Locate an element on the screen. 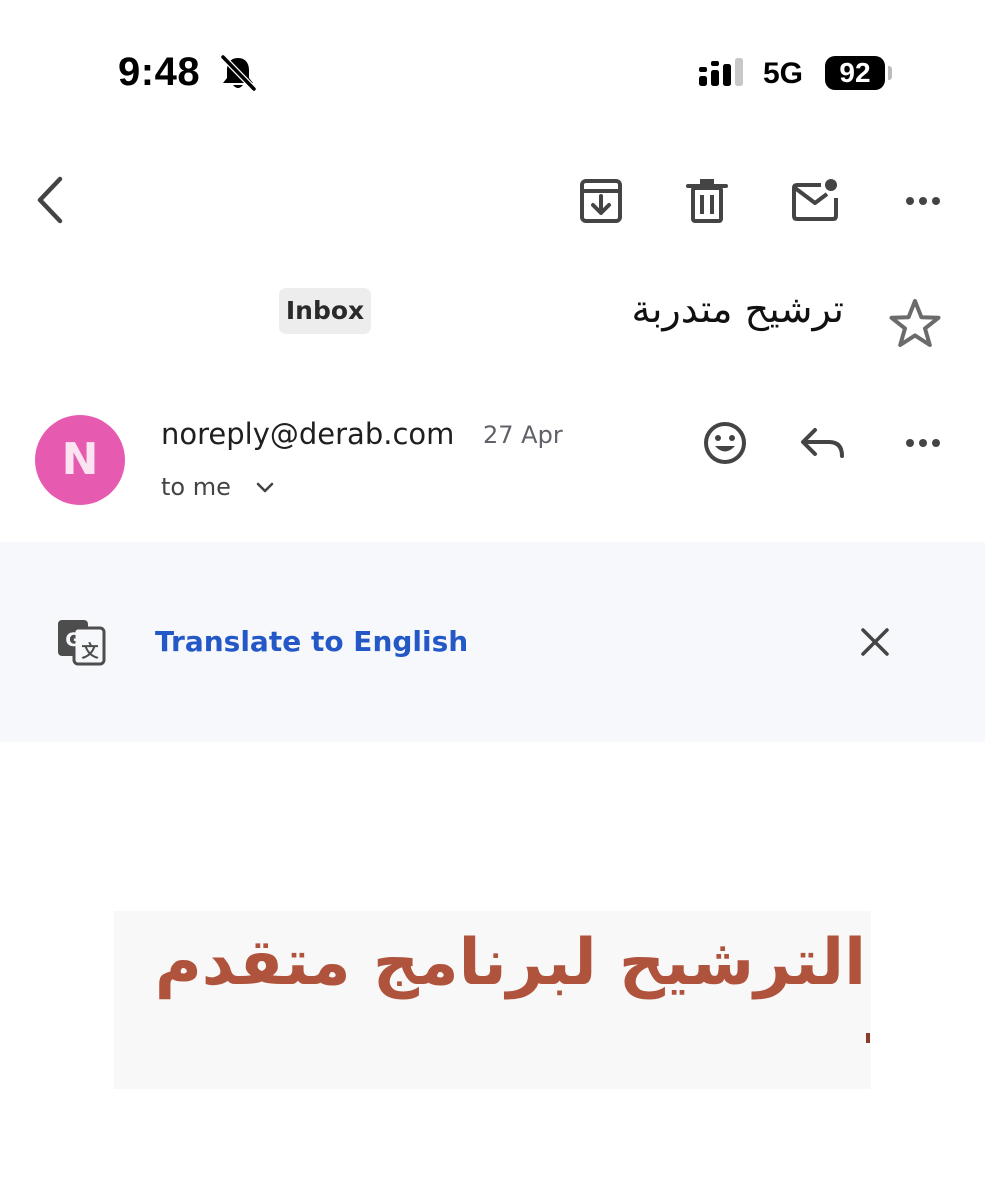 This screenshot has width=985, height=1200. svg-text: G is located at coordinates (73, 640).